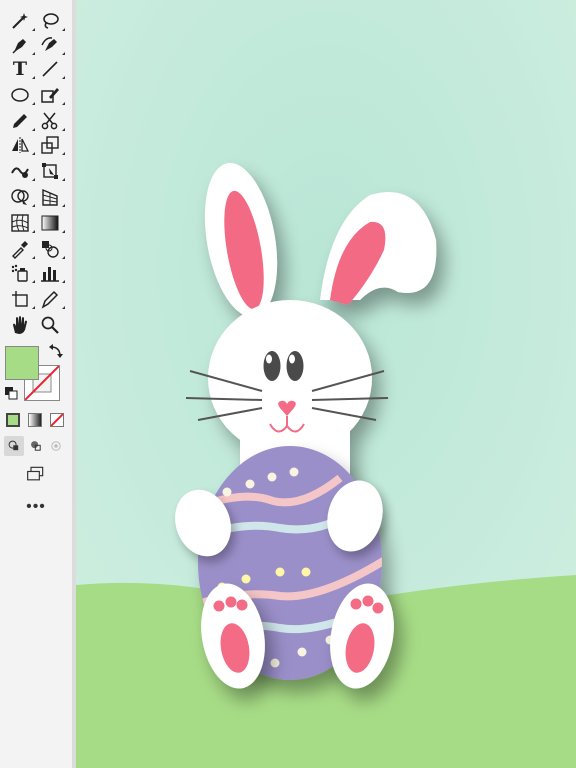 This screenshot has width=576, height=768. What do you see at coordinates (21, 171) in the screenshot?
I see `warp-icon` at bounding box center [21, 171].